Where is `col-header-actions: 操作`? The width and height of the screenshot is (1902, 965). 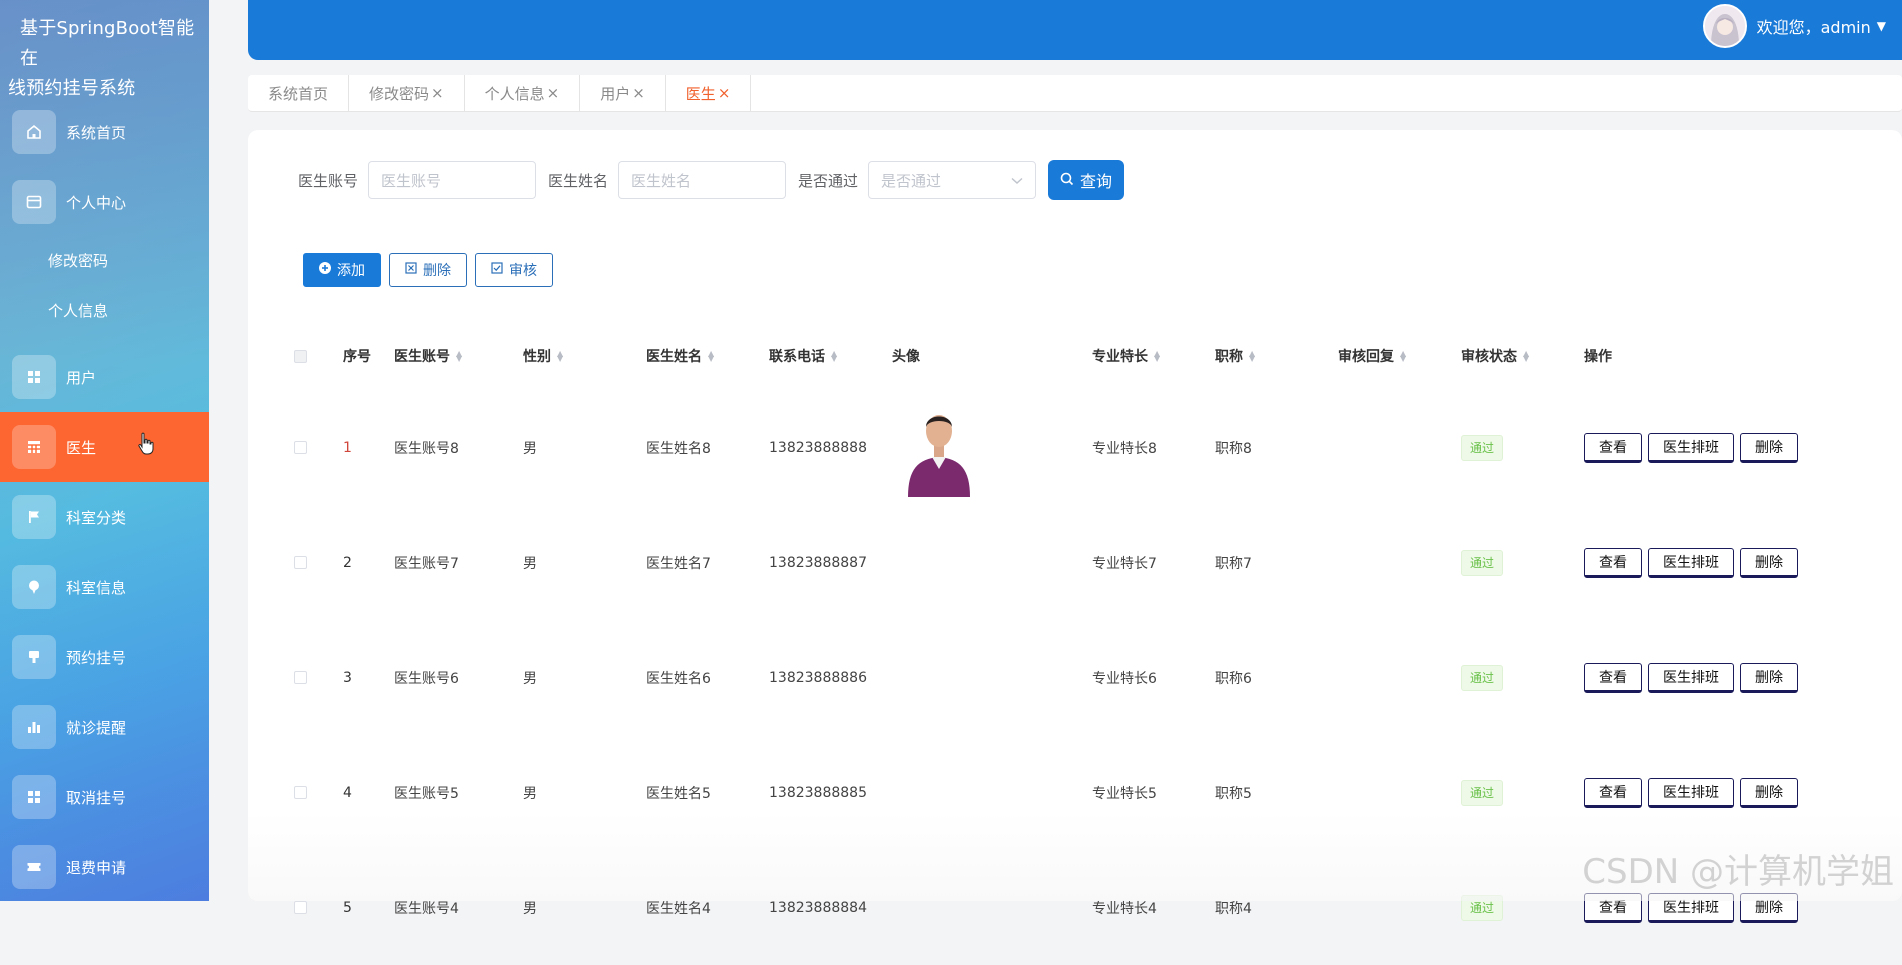 col-header-actions: 操作 is located at coordinates (1598, 357).